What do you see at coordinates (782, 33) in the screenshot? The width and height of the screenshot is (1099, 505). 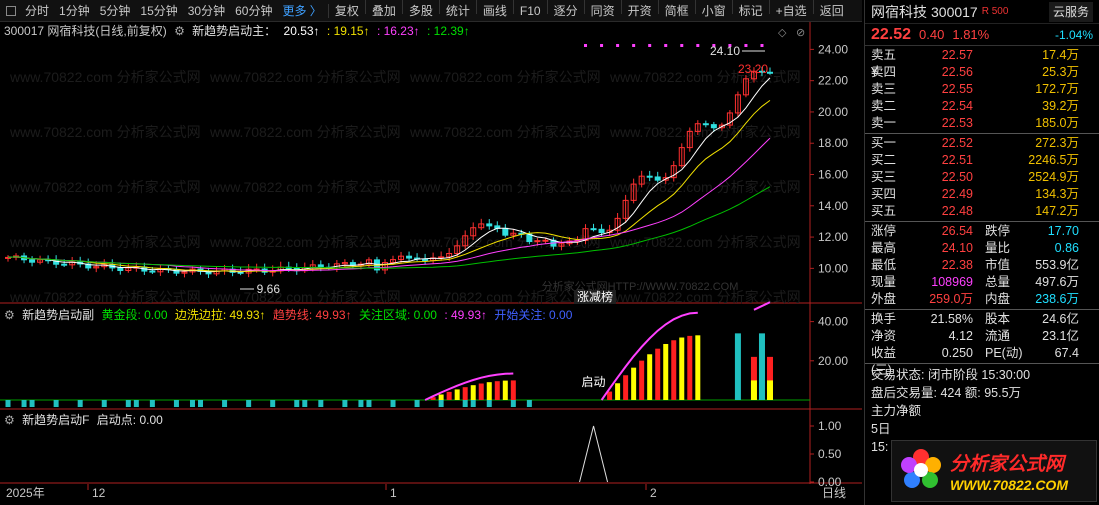 I see `diamond-icon: ◇` at bounding box center [782, 33].